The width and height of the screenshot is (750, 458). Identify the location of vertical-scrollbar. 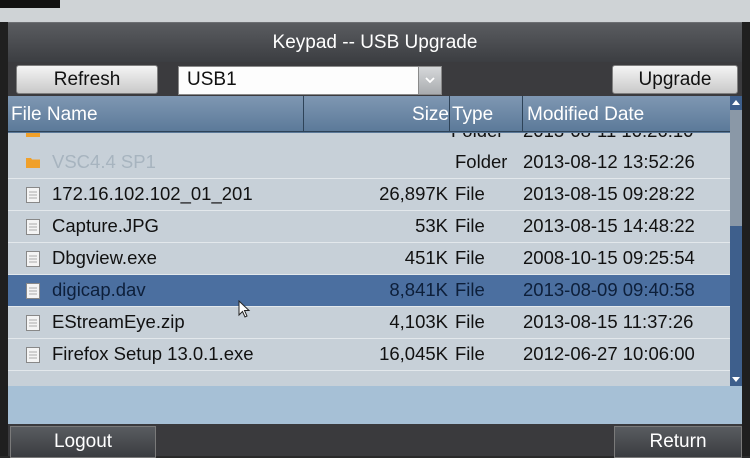
(736, 241).